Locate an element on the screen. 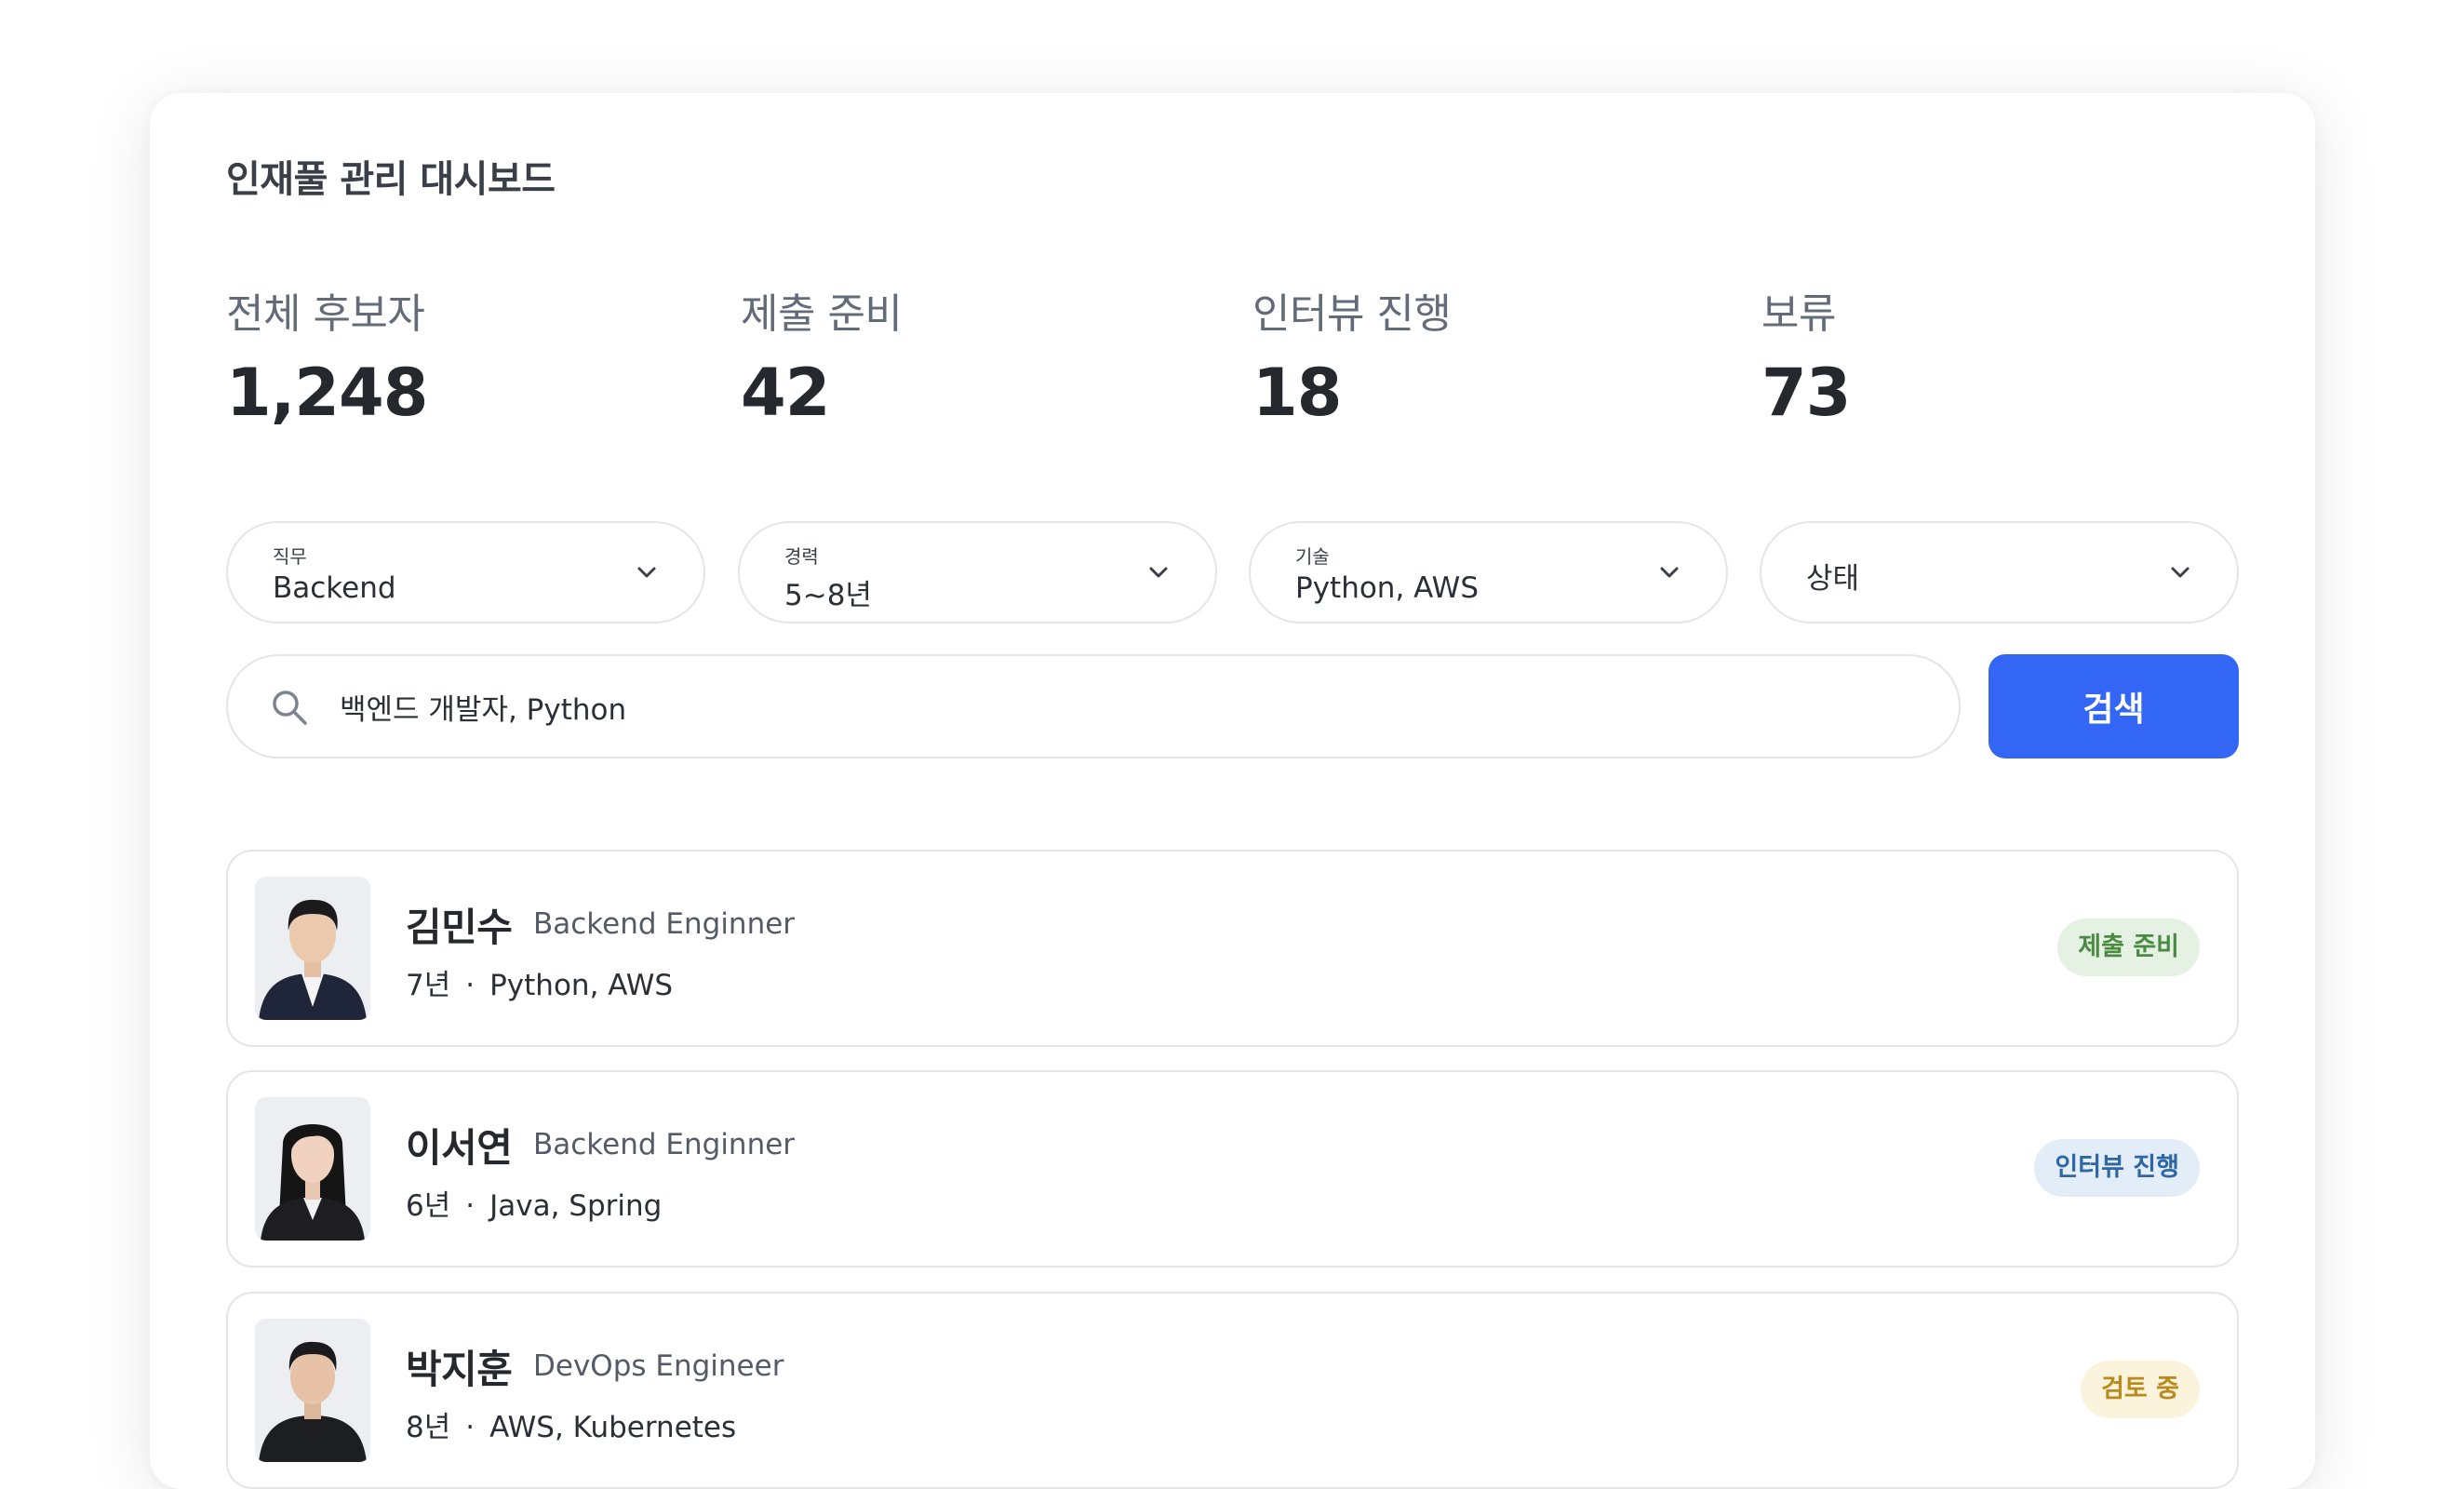 Image resolution: width=2464 pixels, height=1489 pixels. candidate-years: 7년 is located at coordinates (428, 986).